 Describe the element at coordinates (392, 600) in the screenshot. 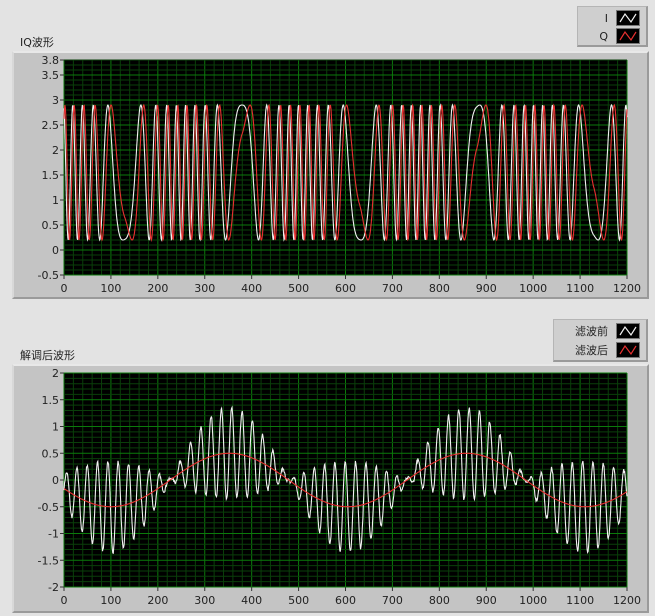

I see `x-tick-label: 700` at that location.